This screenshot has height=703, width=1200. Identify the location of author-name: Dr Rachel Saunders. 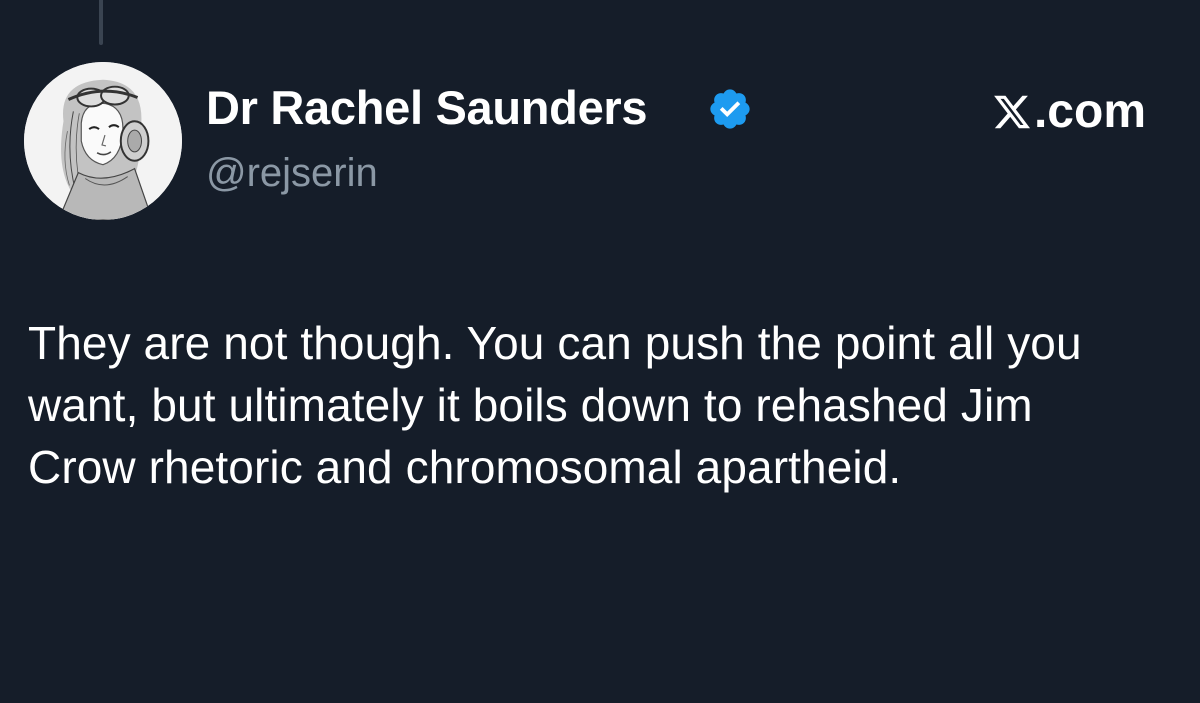
(427, 108).